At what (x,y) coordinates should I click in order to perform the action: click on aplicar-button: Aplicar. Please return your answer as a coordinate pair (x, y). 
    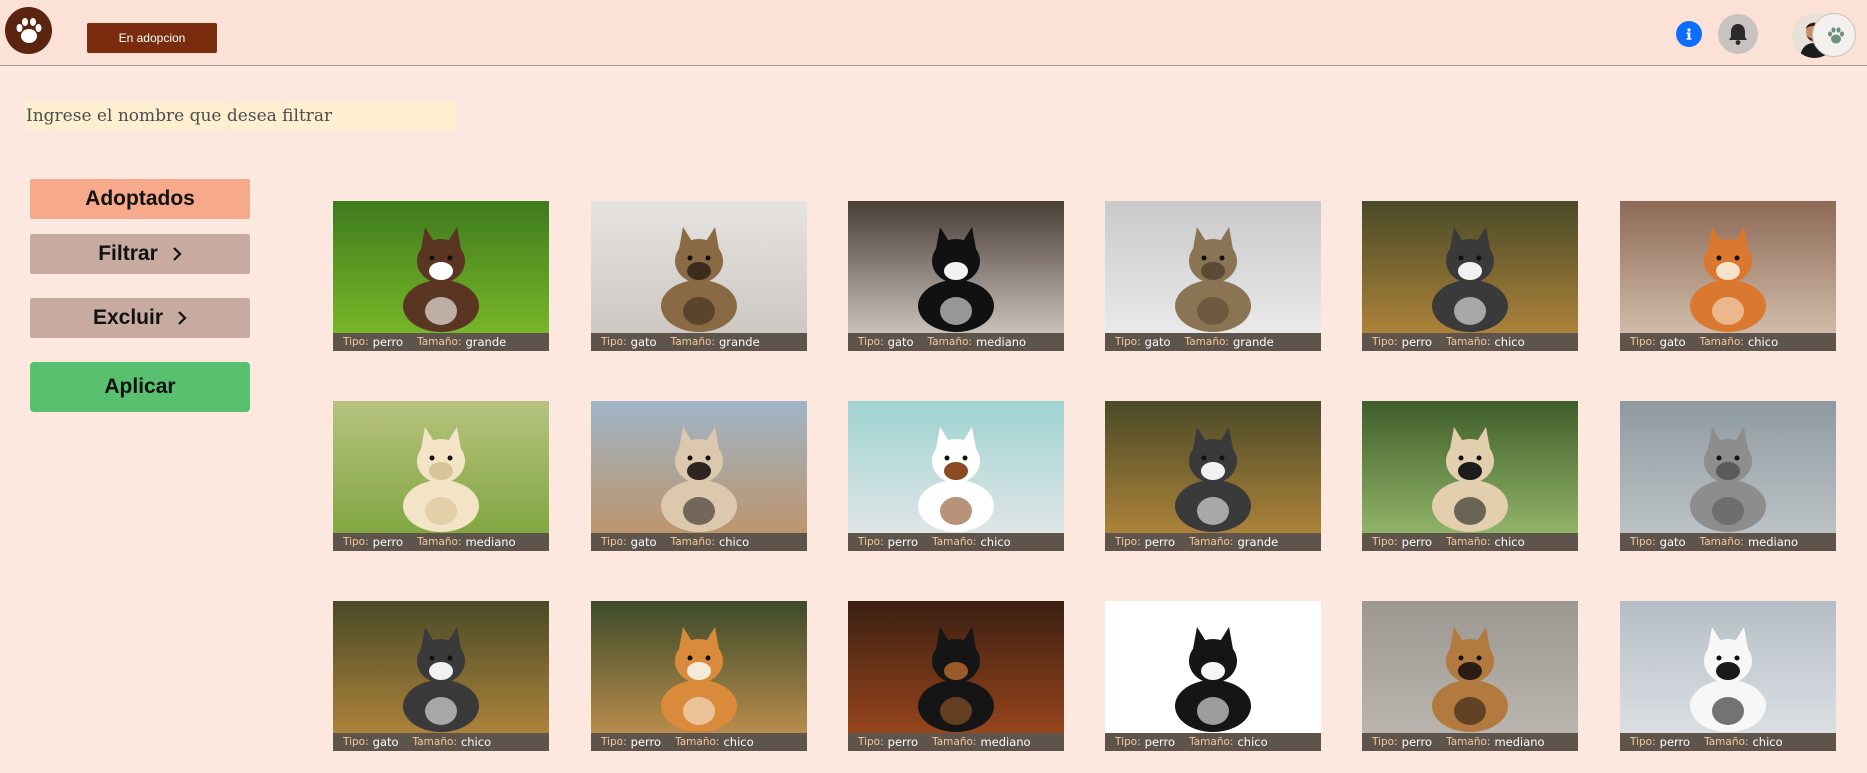
    Looking at the image, I should click on (140, 387).